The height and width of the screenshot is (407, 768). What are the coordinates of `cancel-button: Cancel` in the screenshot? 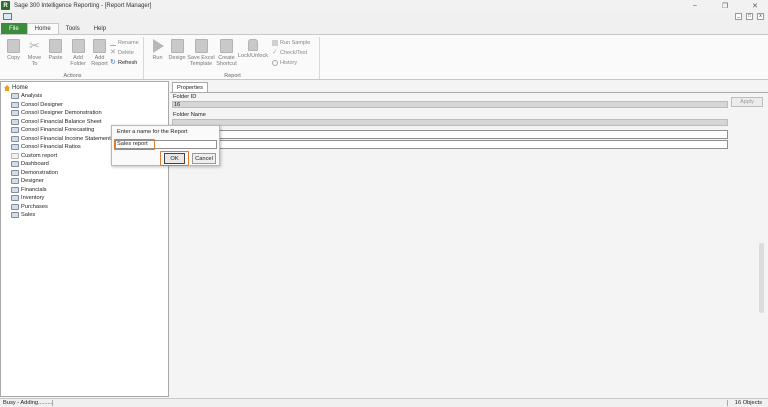 It's located at (204, 158).